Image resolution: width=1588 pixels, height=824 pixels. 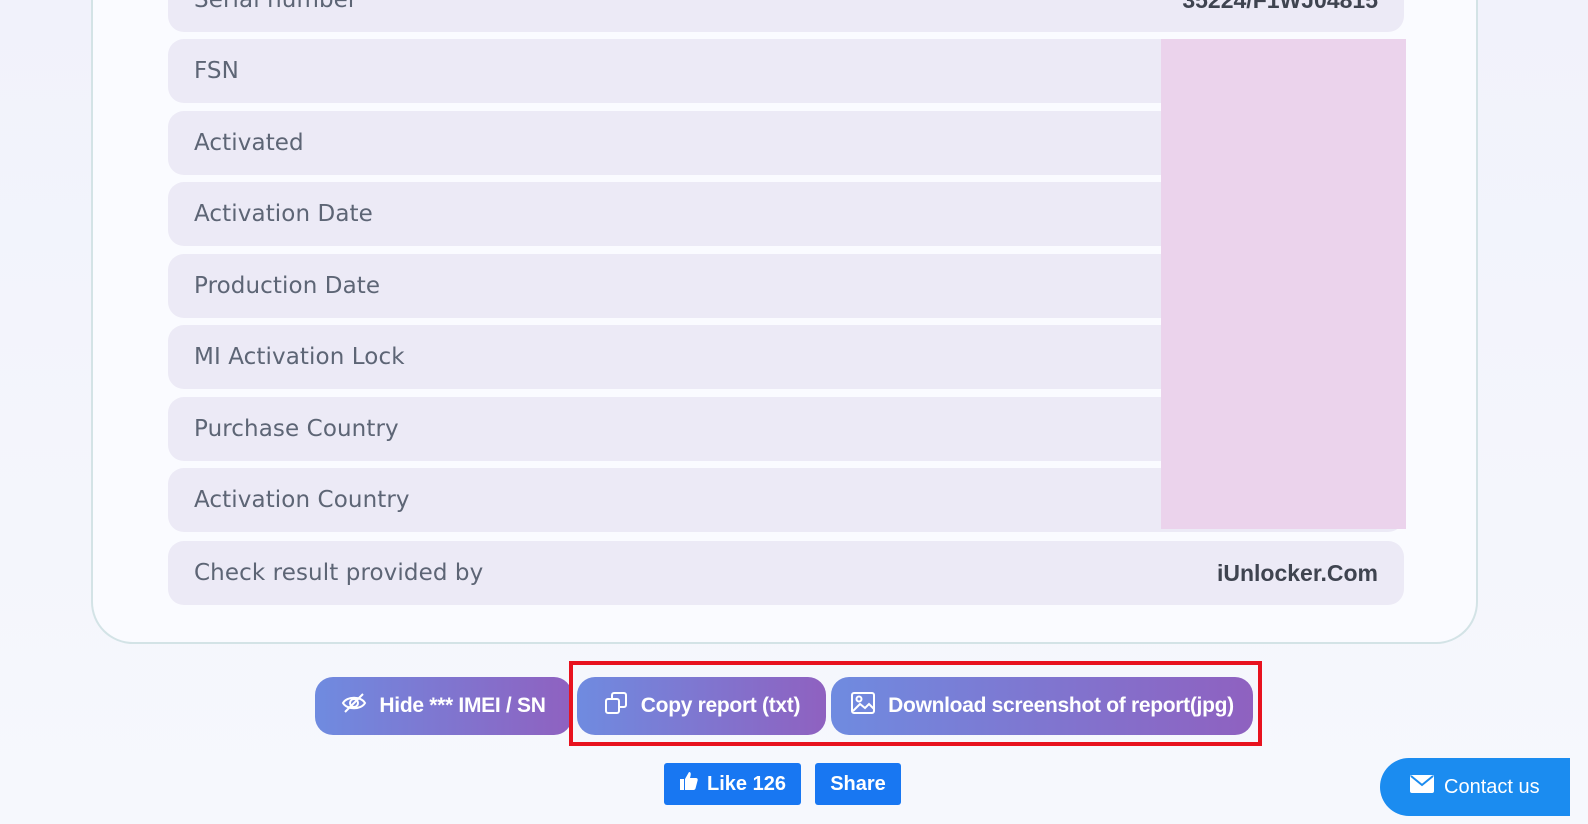 I want to click on like-label: Like 126, so click(x=746, y=783).